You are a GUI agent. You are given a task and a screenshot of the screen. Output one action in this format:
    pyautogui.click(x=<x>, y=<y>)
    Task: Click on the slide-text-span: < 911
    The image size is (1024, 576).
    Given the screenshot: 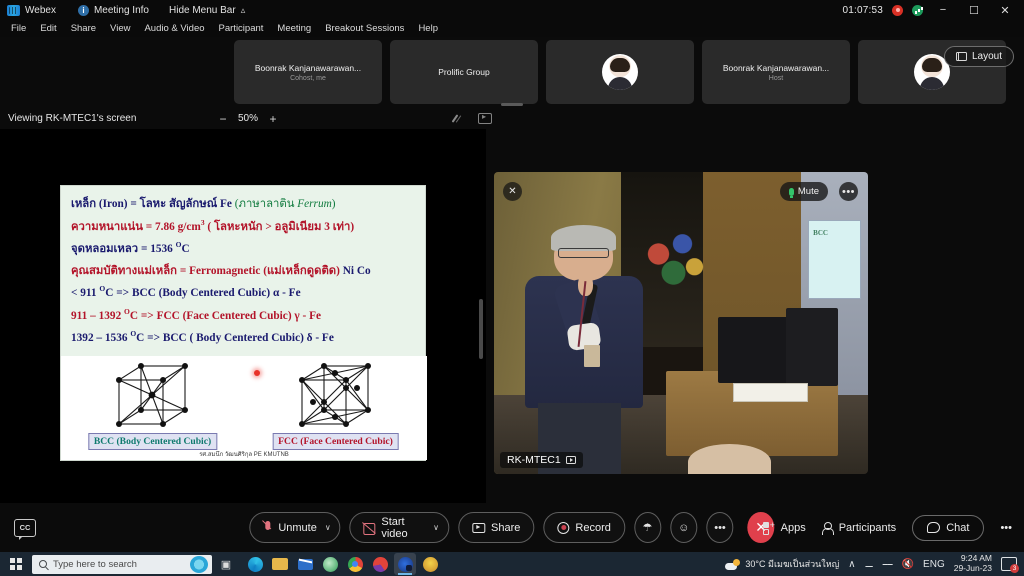 What is the action you would take?
    pyautogui.click(x=85, y=293)
    